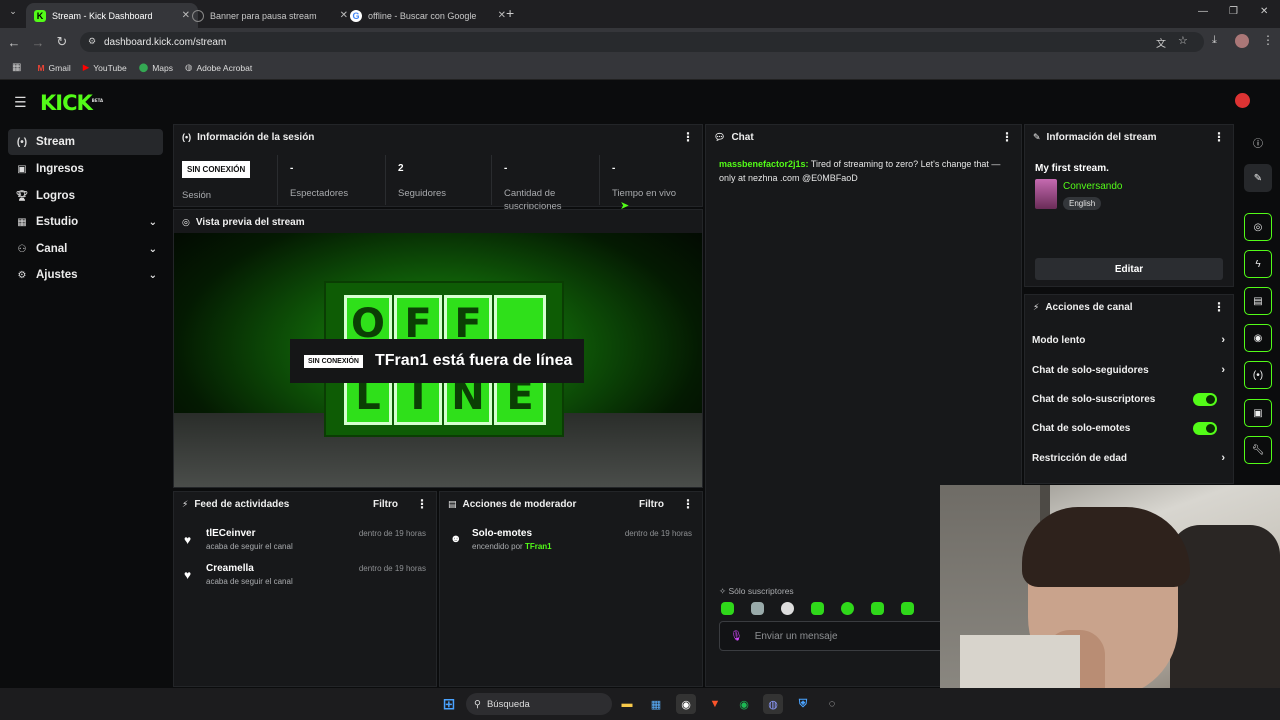 The width and height of the screenshot is (1280, 720). Describe the element at coordinates (85, 222) in the screenshot. I see `sidebar-item-estudio: ▦ Estudio ⌄` at that location.